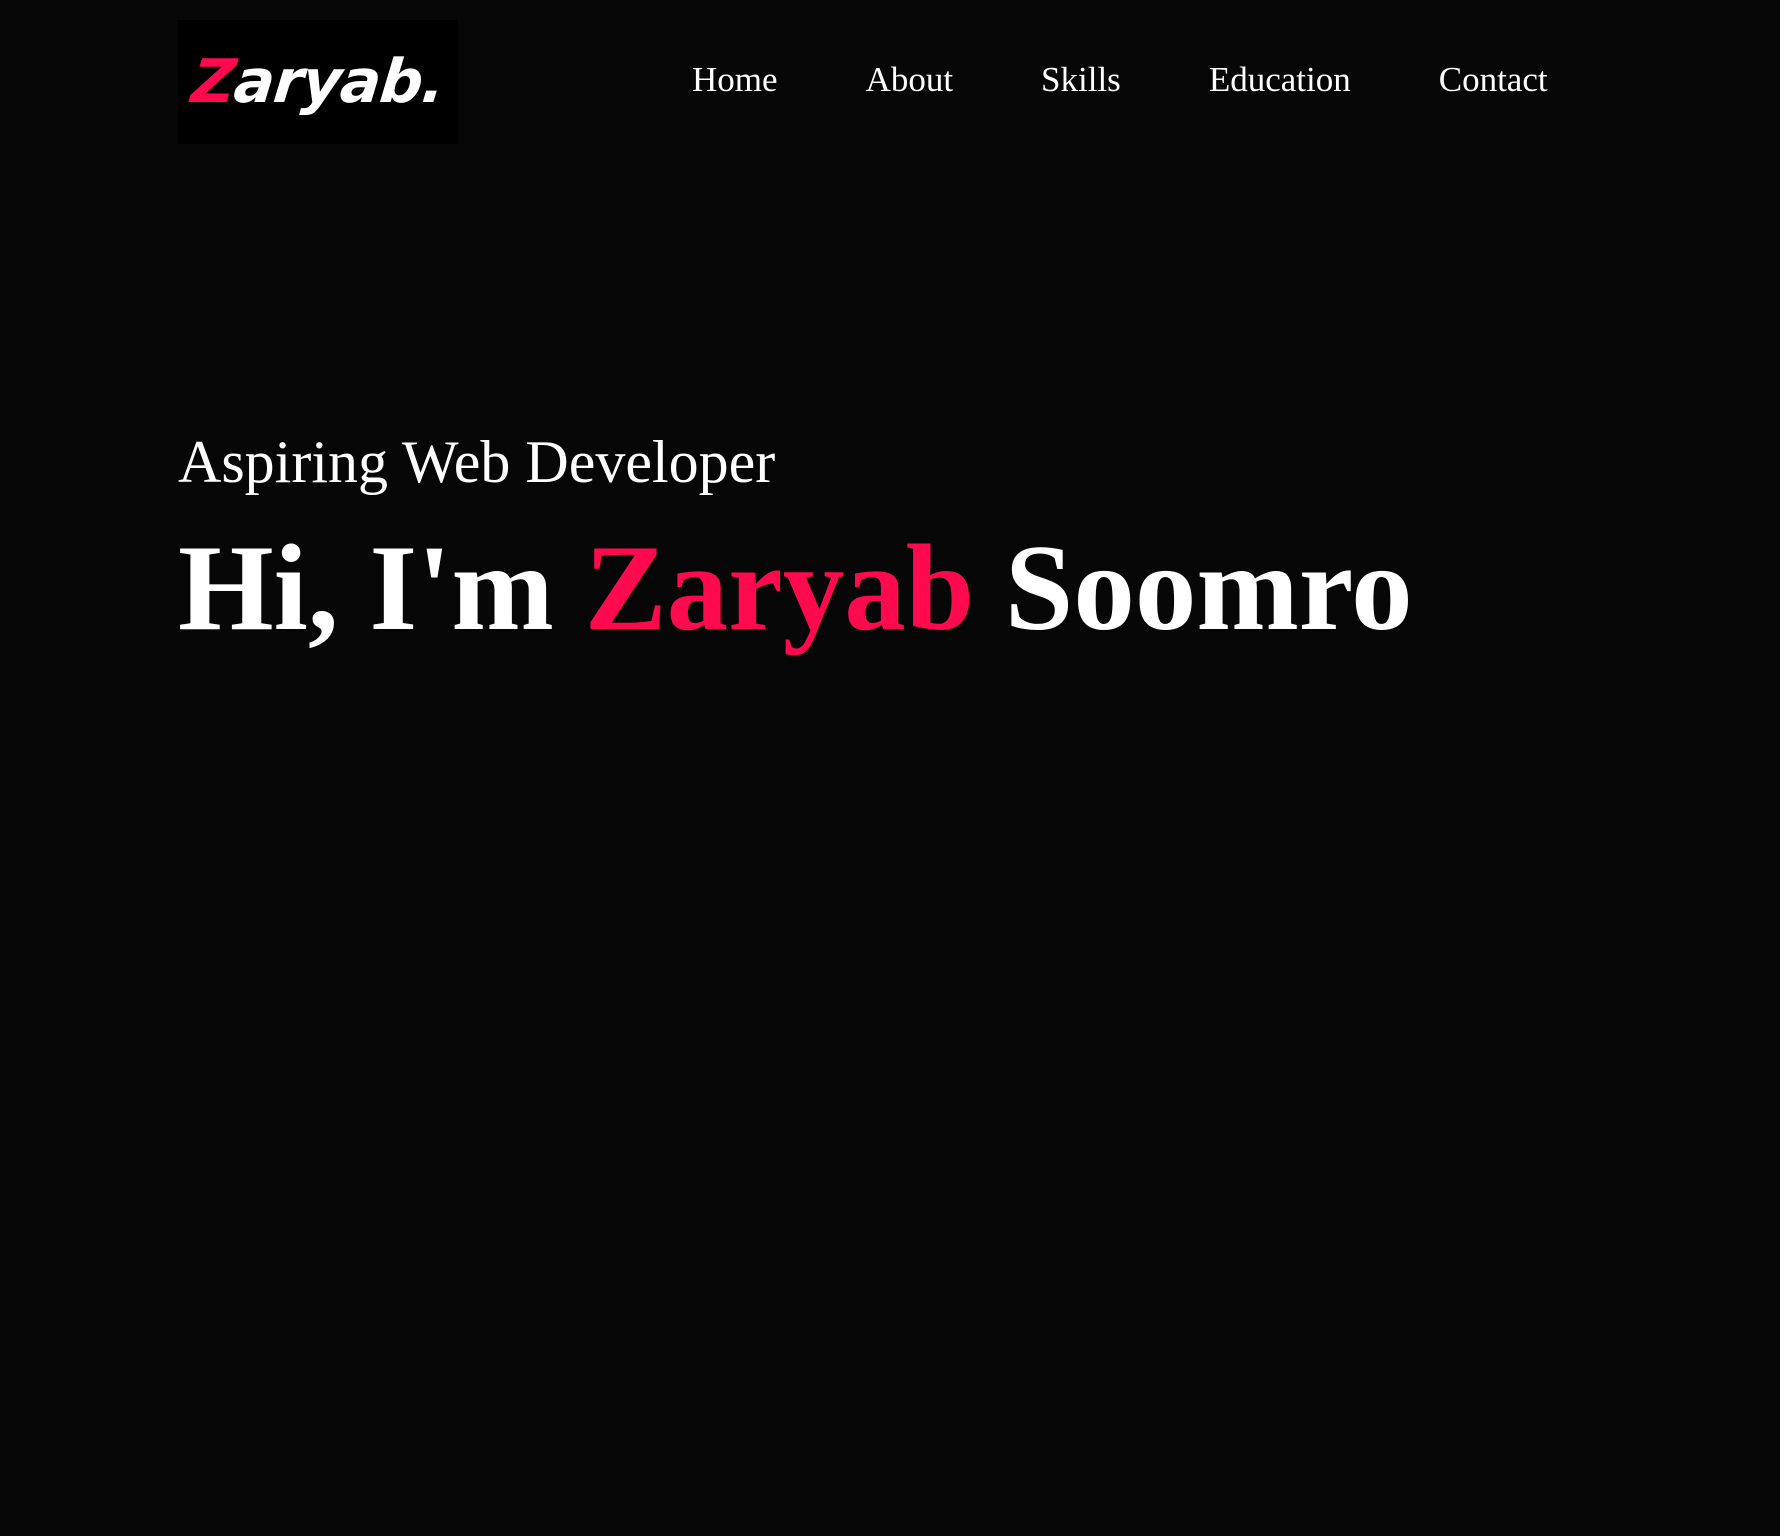 This screenshot has height=1536, width=1780. I want to click on nav-education: Education, so click(1280, 80).